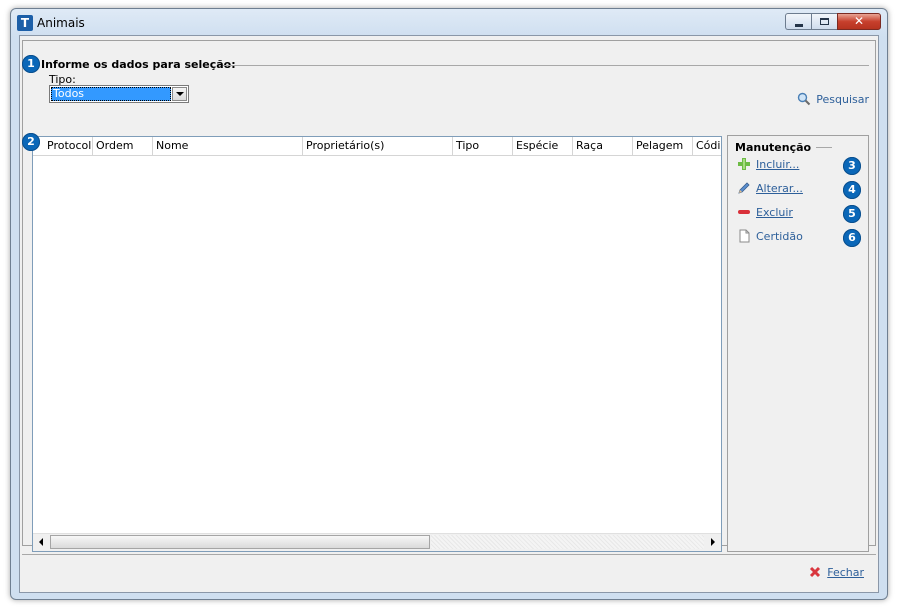  I want to click on column-header-proprietarios: Proprietário(s), so click(378, 146).